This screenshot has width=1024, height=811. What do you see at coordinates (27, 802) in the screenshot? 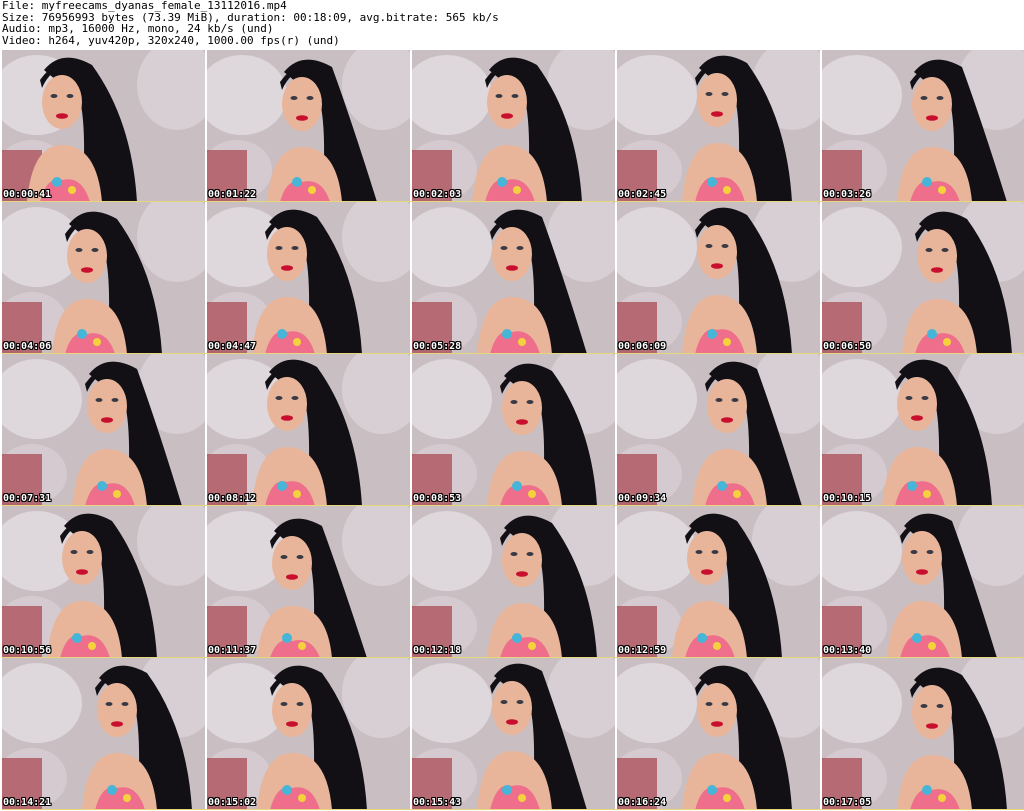
I see `frame-timestamp: 00:14:21` at bounding box center [27, 802].